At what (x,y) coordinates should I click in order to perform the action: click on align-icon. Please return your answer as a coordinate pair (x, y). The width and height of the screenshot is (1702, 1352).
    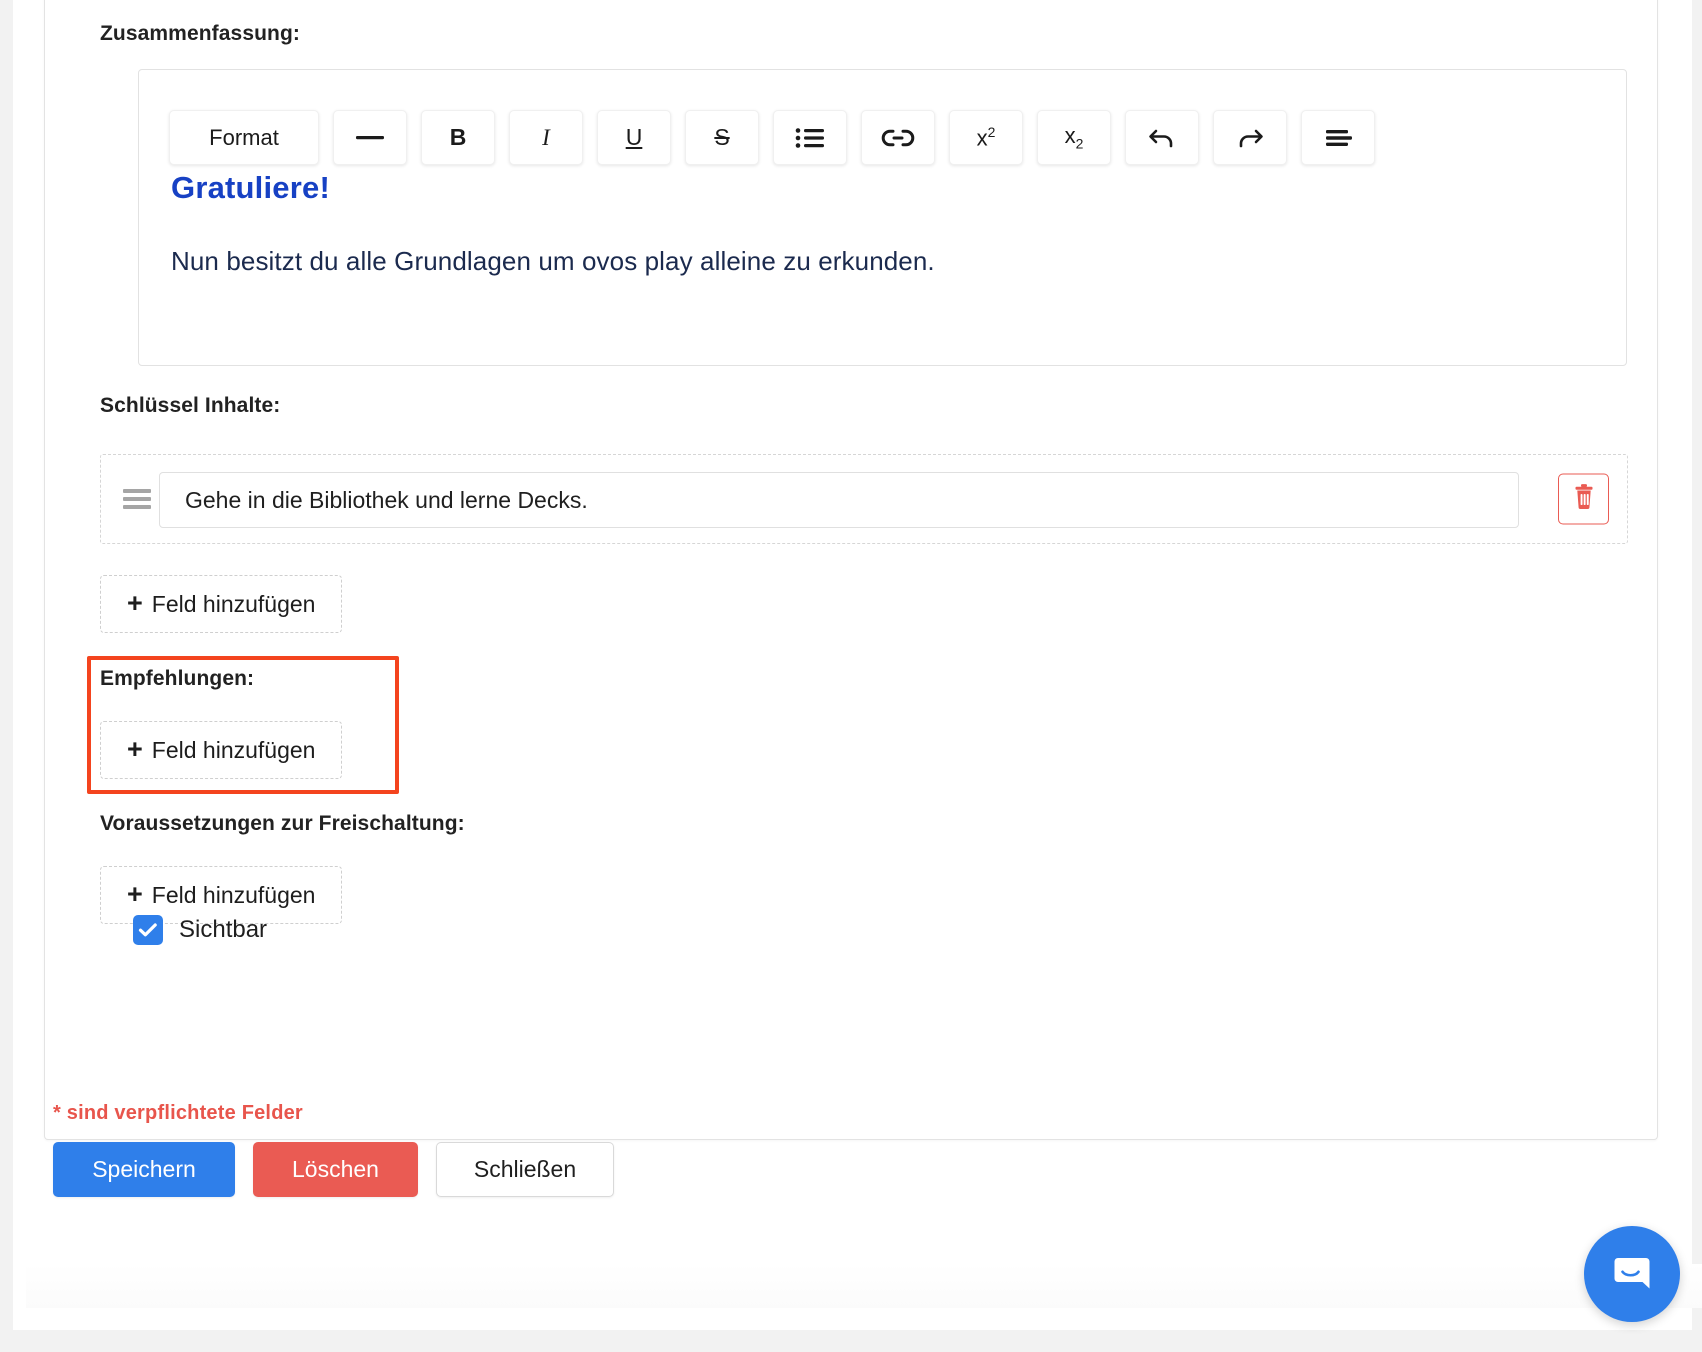
    Looking at the image, I should click on (1338, 138).